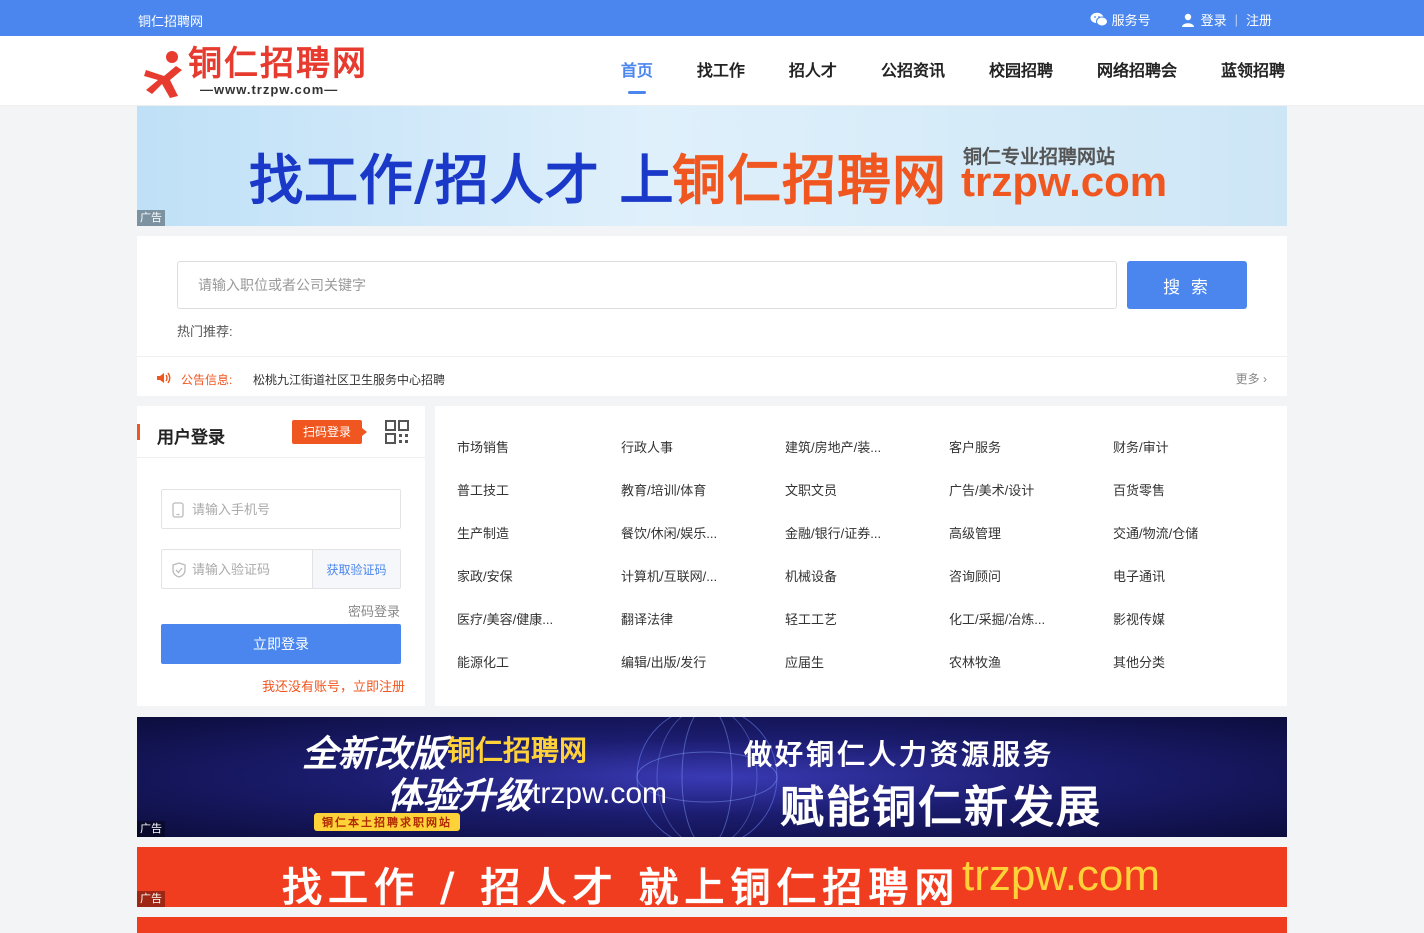  What do you see at coordinates (867, 619) in the screenshot?
I see `category-item: 轻工工艺` at bounding box center [867, 619].